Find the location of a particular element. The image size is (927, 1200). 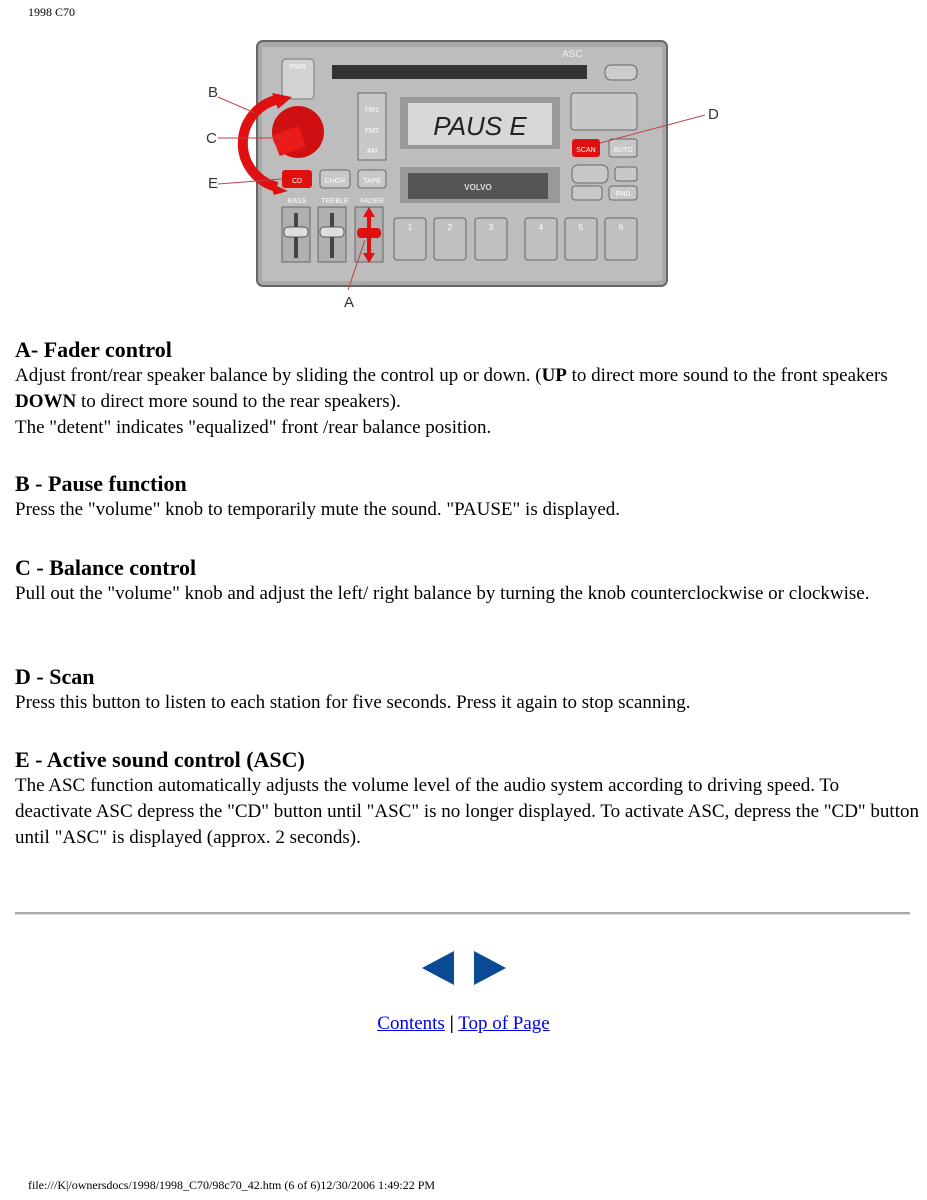

svg-text: RND is located at coordinates (622, 194).